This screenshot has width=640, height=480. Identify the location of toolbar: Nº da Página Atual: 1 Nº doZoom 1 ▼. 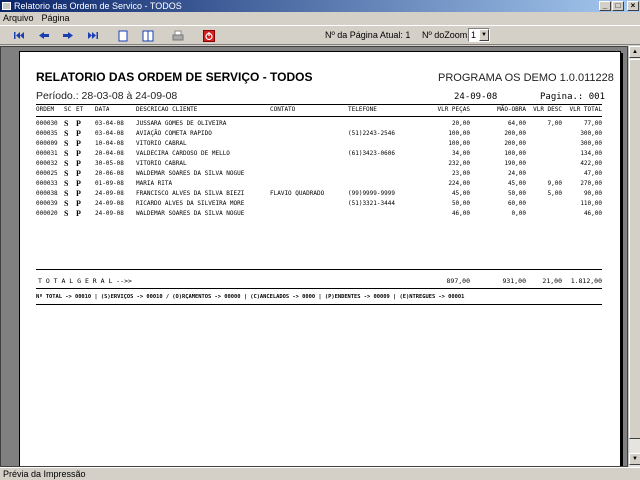
(320, 35).